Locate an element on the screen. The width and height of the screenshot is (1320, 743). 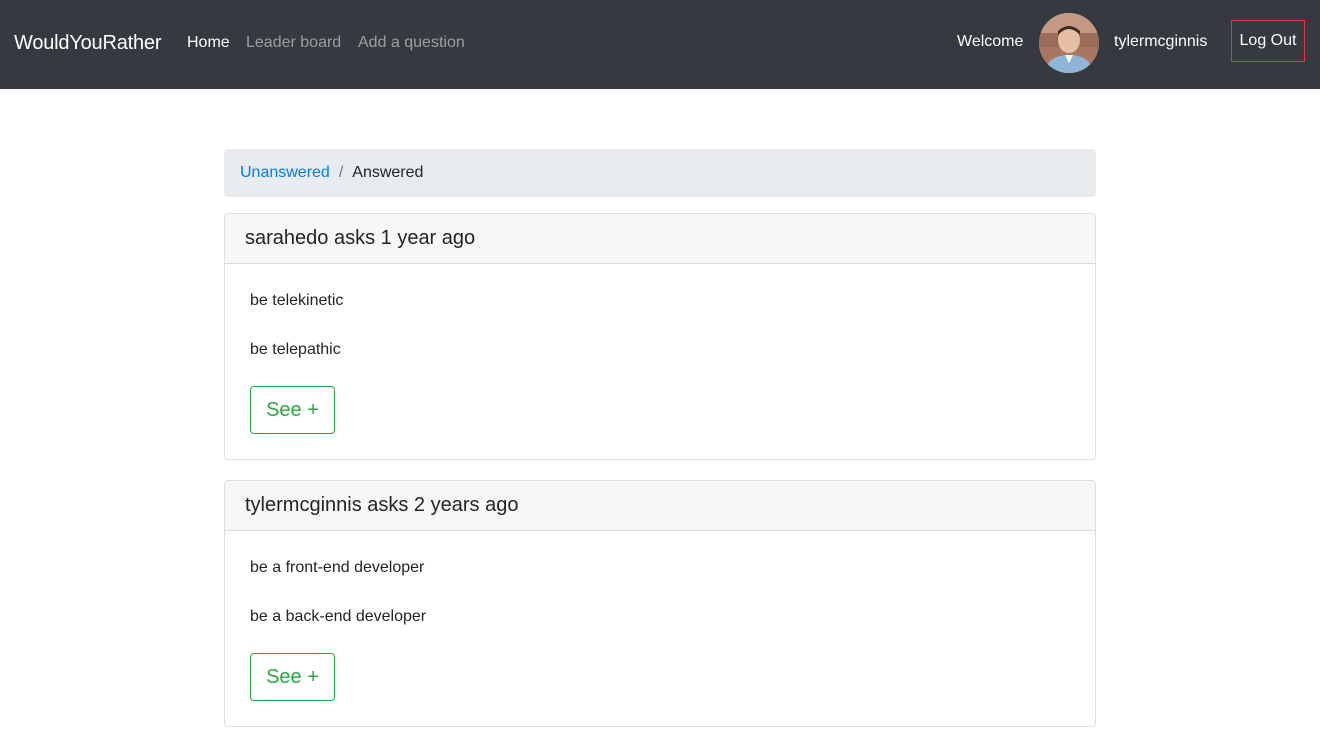
nav-add-question-link: Add a question is located at coordinates (411, 43).